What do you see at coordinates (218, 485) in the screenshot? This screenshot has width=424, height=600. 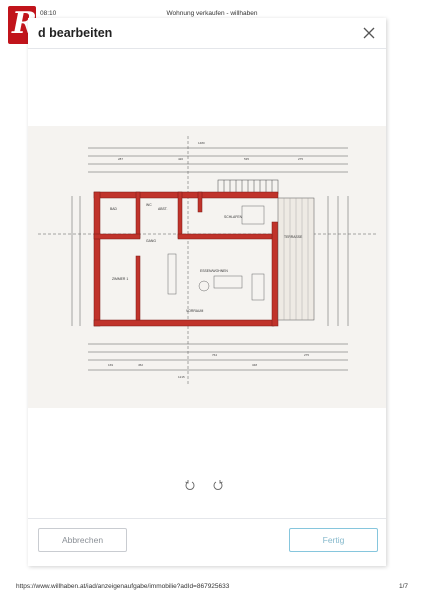 I see `rotate-right-icon` at bounding box center [218, 485].